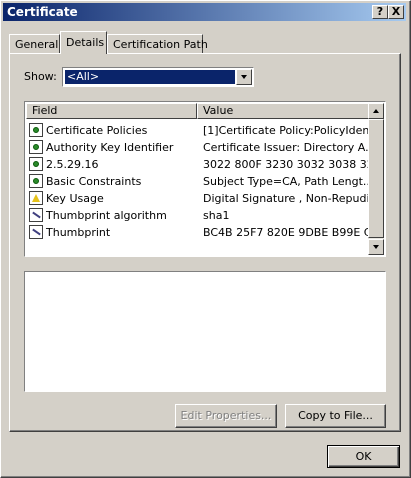 The image size is (411, 478). Describe the element at coordinates (78, 232) in the screenshot. I see `field-name: Thumbprint` at that location.